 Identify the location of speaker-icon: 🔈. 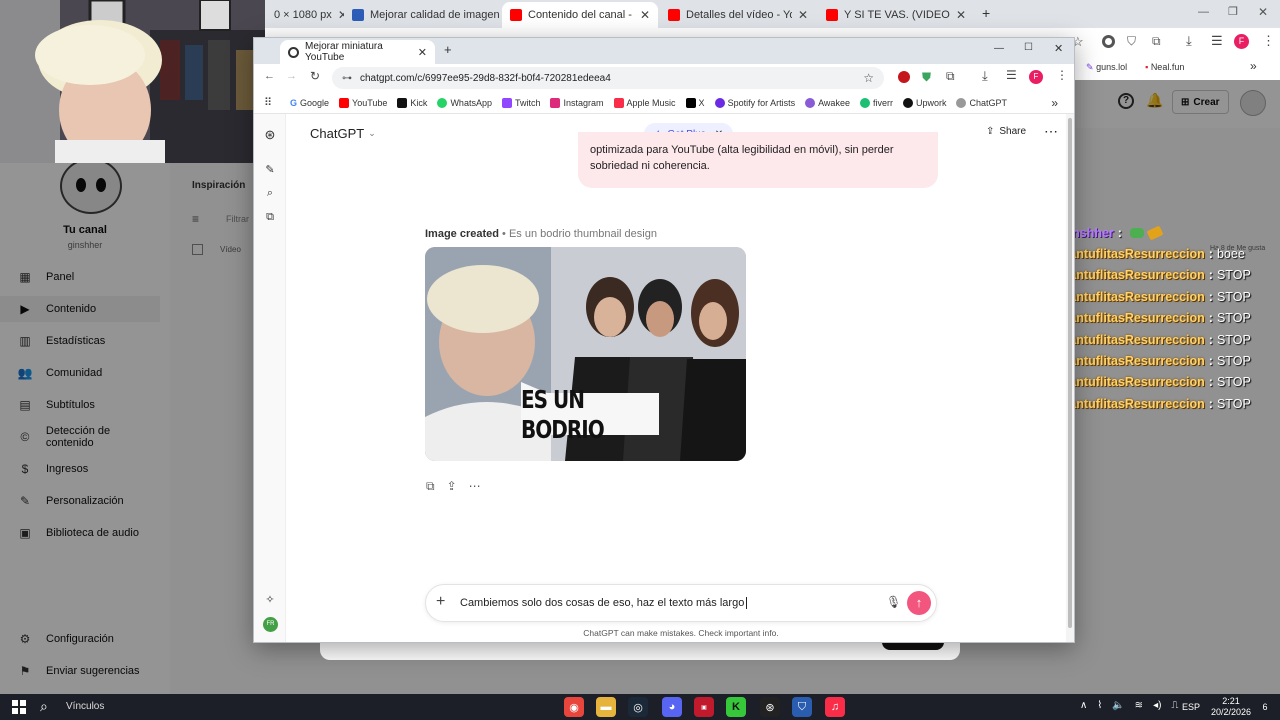
(1118, 705).